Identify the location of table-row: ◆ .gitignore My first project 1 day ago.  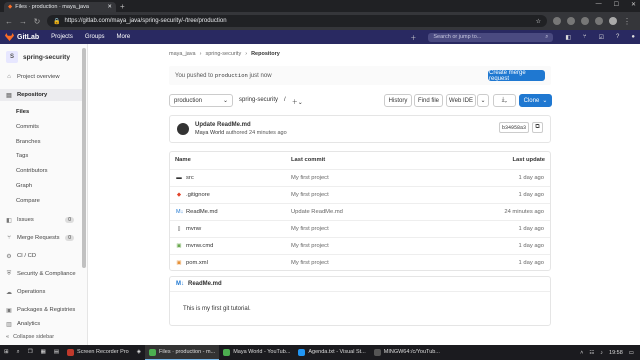
(360, 194).